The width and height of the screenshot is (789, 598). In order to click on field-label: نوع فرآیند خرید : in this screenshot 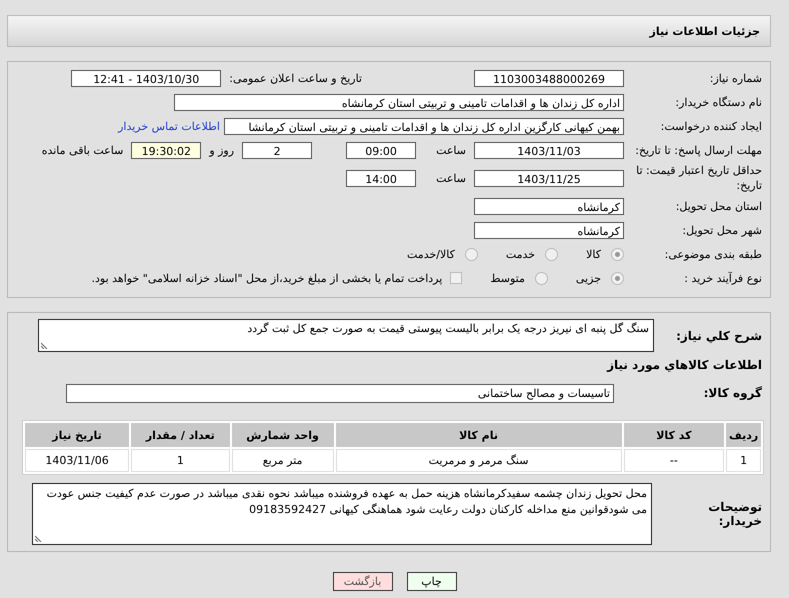, I will do `click(723, 278)`.